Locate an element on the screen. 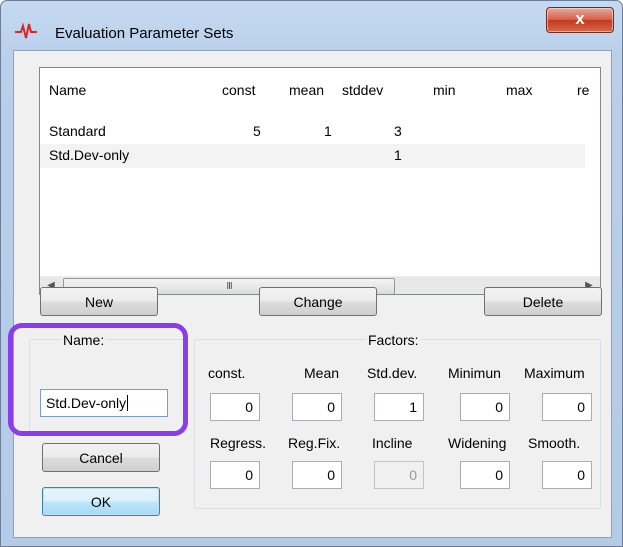 The width and height of the screenshot is (623, 547). stddev-label: Std.dev. is located at coordinates (392, 373).